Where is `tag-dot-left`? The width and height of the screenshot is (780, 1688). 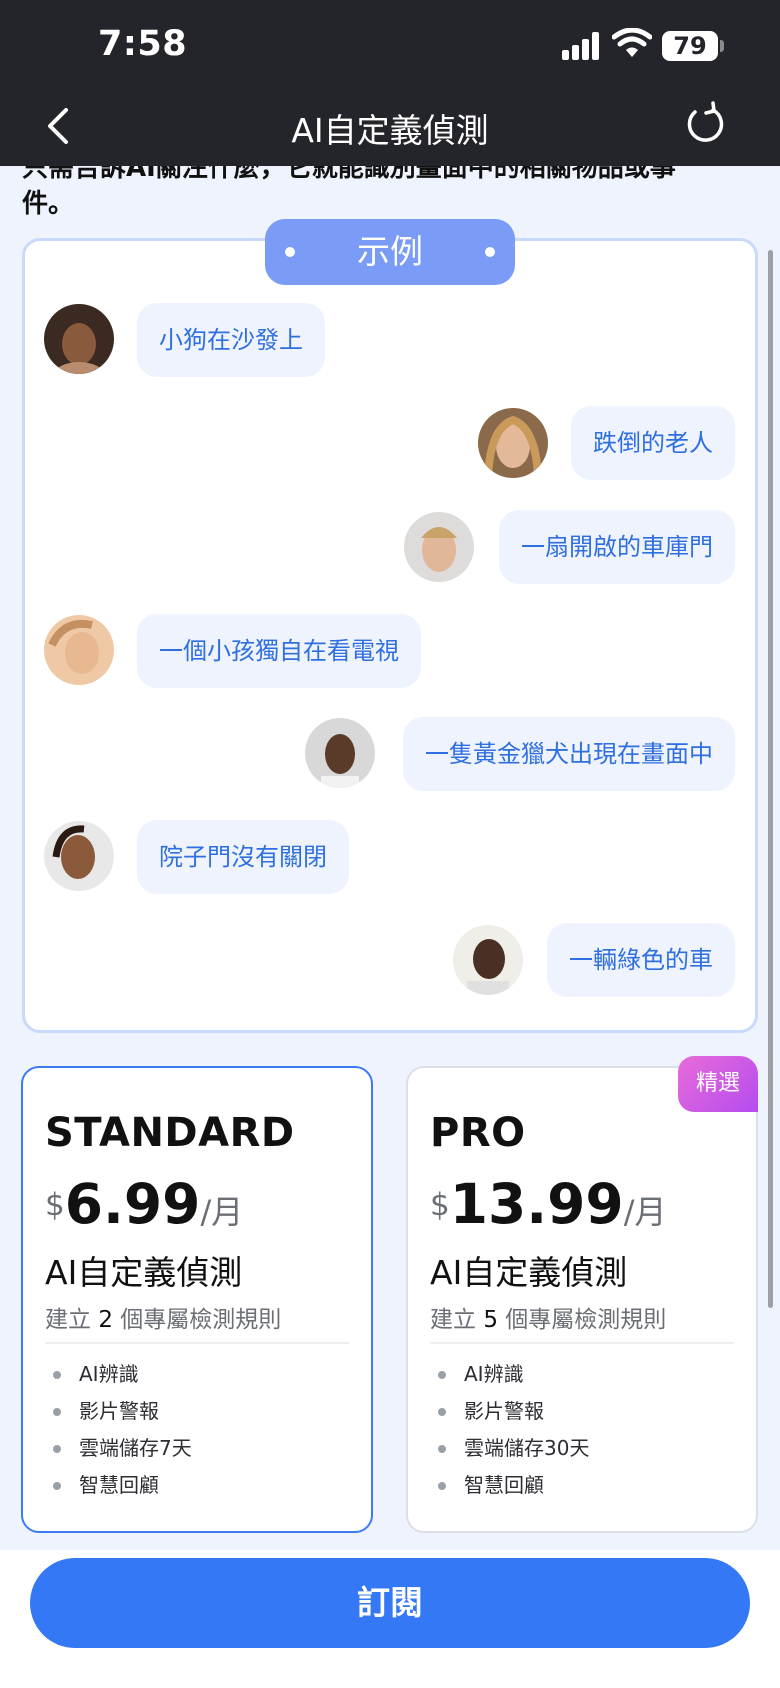
tag-dot-left is located at coordinates (290, 252).